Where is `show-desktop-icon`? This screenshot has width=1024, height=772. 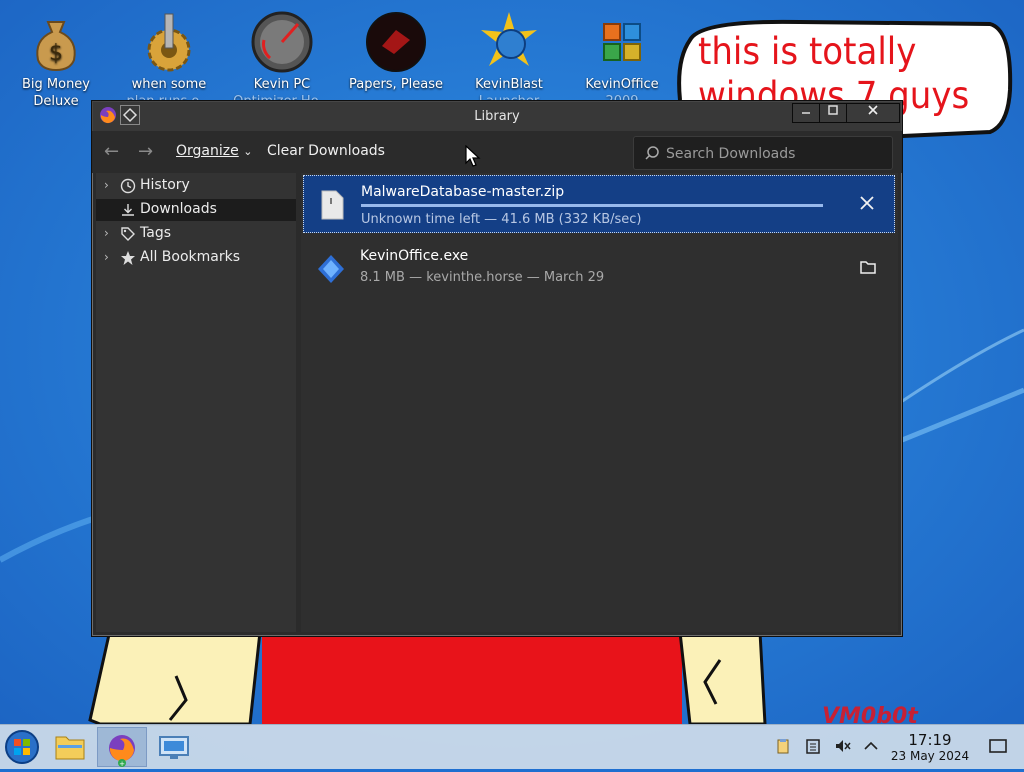 show-desktop-icon is located at coordinates (998, 746).